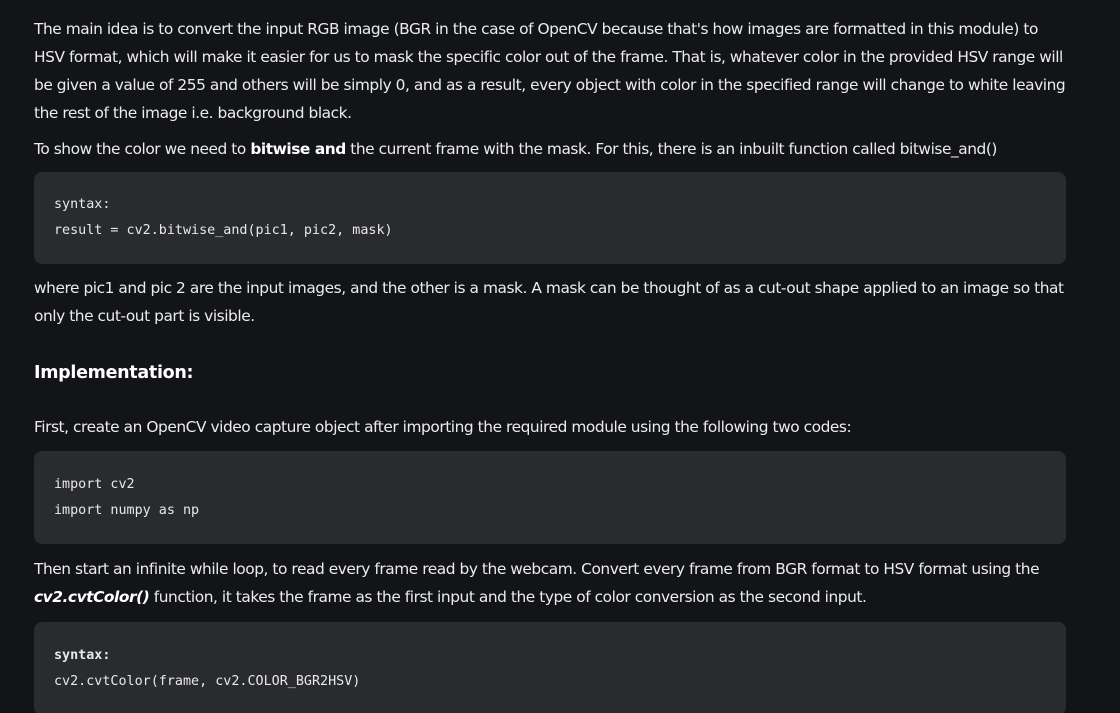  Describe the element at coordinates (298, 149) in the screenshot. I see `bitwise-bold-term: bitwise and` at that location.